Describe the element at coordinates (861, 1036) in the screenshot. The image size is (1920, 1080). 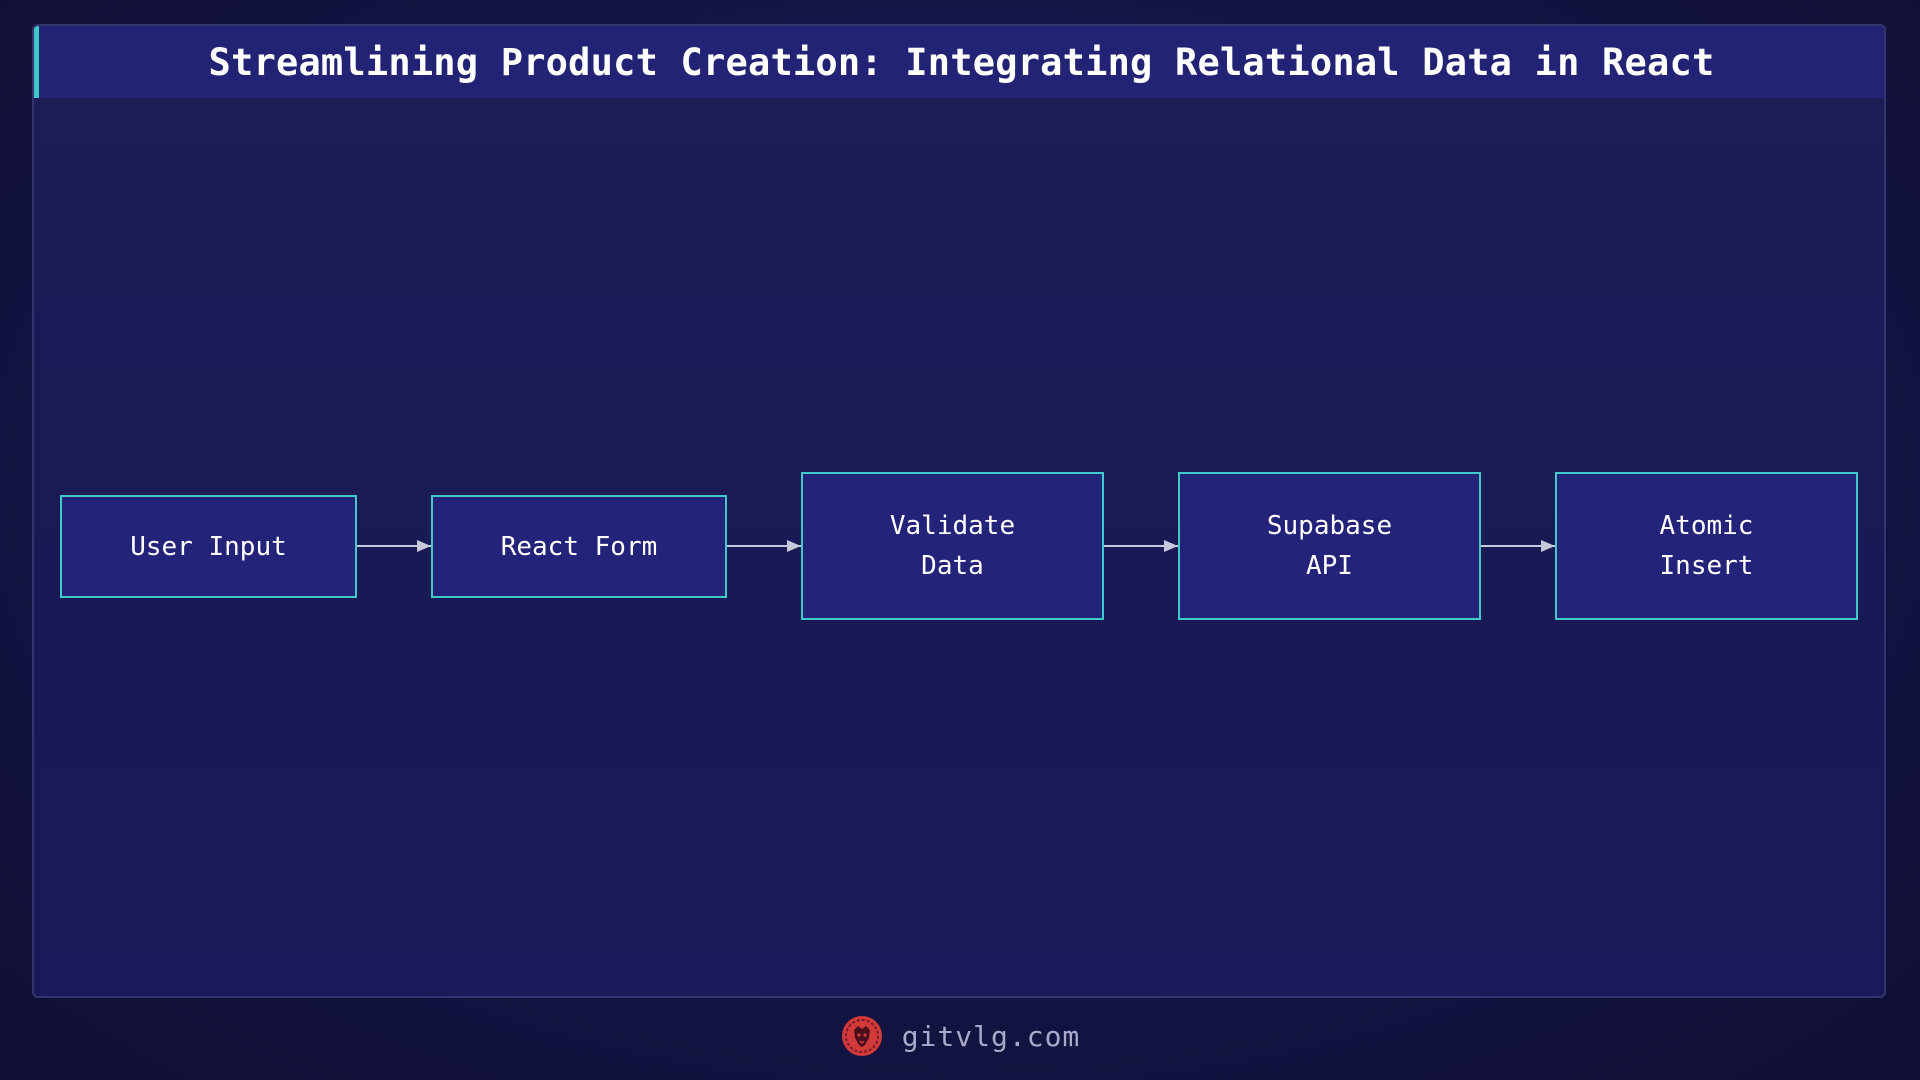
I see `lion-logo-icon` at that location.